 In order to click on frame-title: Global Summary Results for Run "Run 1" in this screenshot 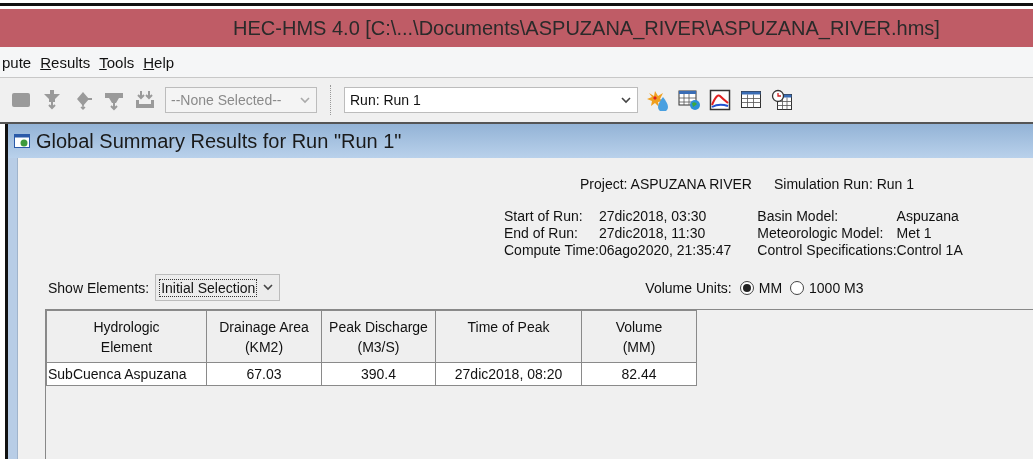, I will do `click(219, 141)`.